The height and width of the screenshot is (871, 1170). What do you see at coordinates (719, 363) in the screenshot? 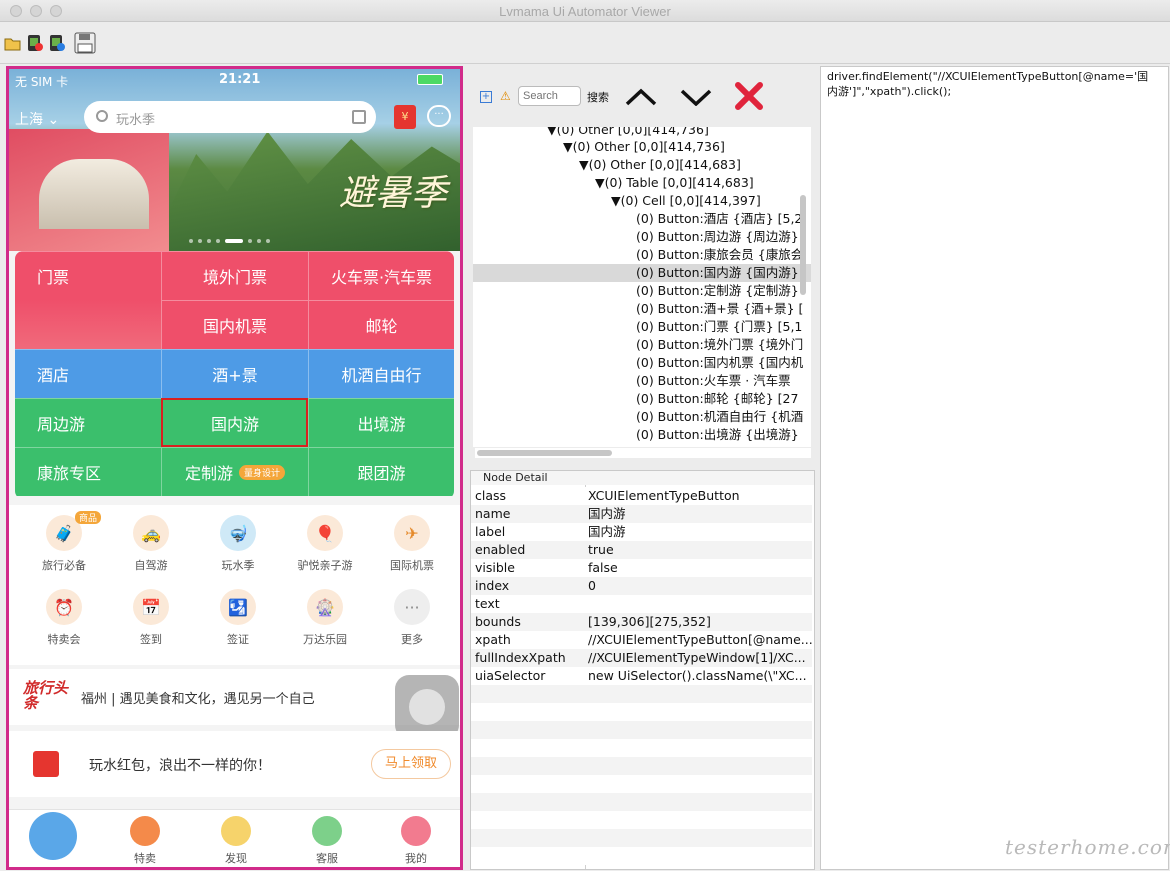
I see `tree-node: (0) Button:国内机票 {国内机` at bounding box center [719, 363].